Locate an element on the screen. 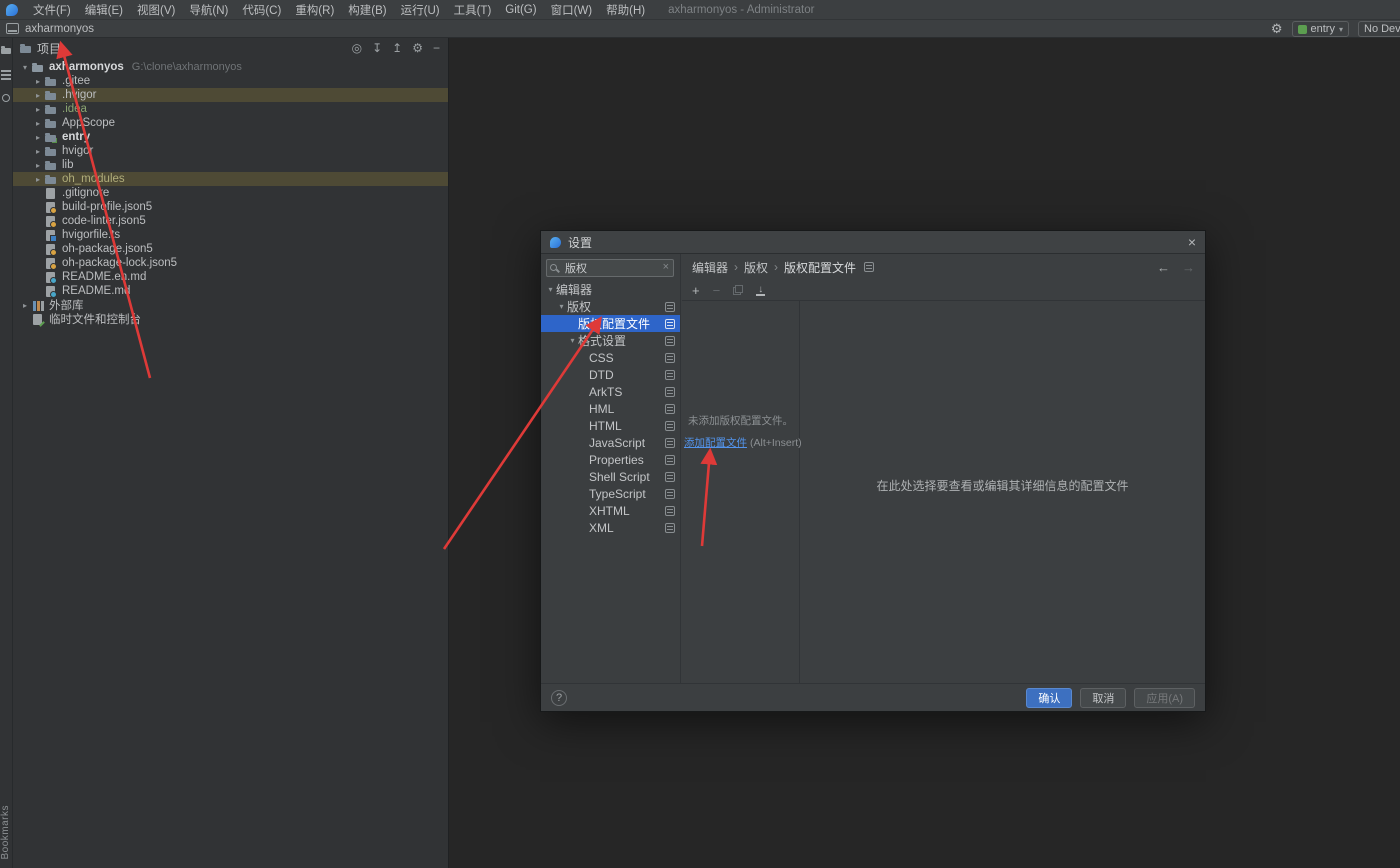 This screenshot has height=868, width=1400. menubar-item: 运行(U) is located at coordinates (420, 10).